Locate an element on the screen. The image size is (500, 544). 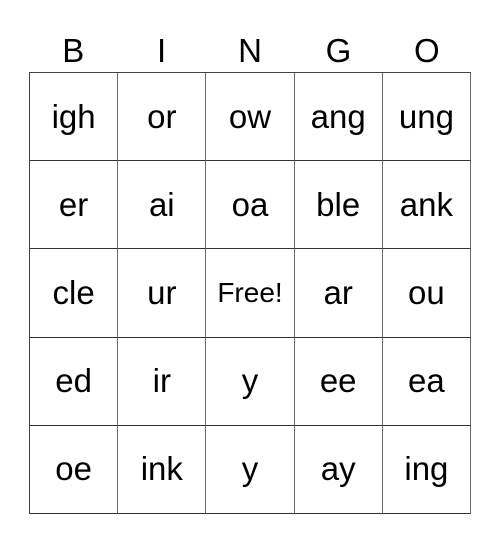
free-space-cell: Free! is located at coordinates (250, 293).